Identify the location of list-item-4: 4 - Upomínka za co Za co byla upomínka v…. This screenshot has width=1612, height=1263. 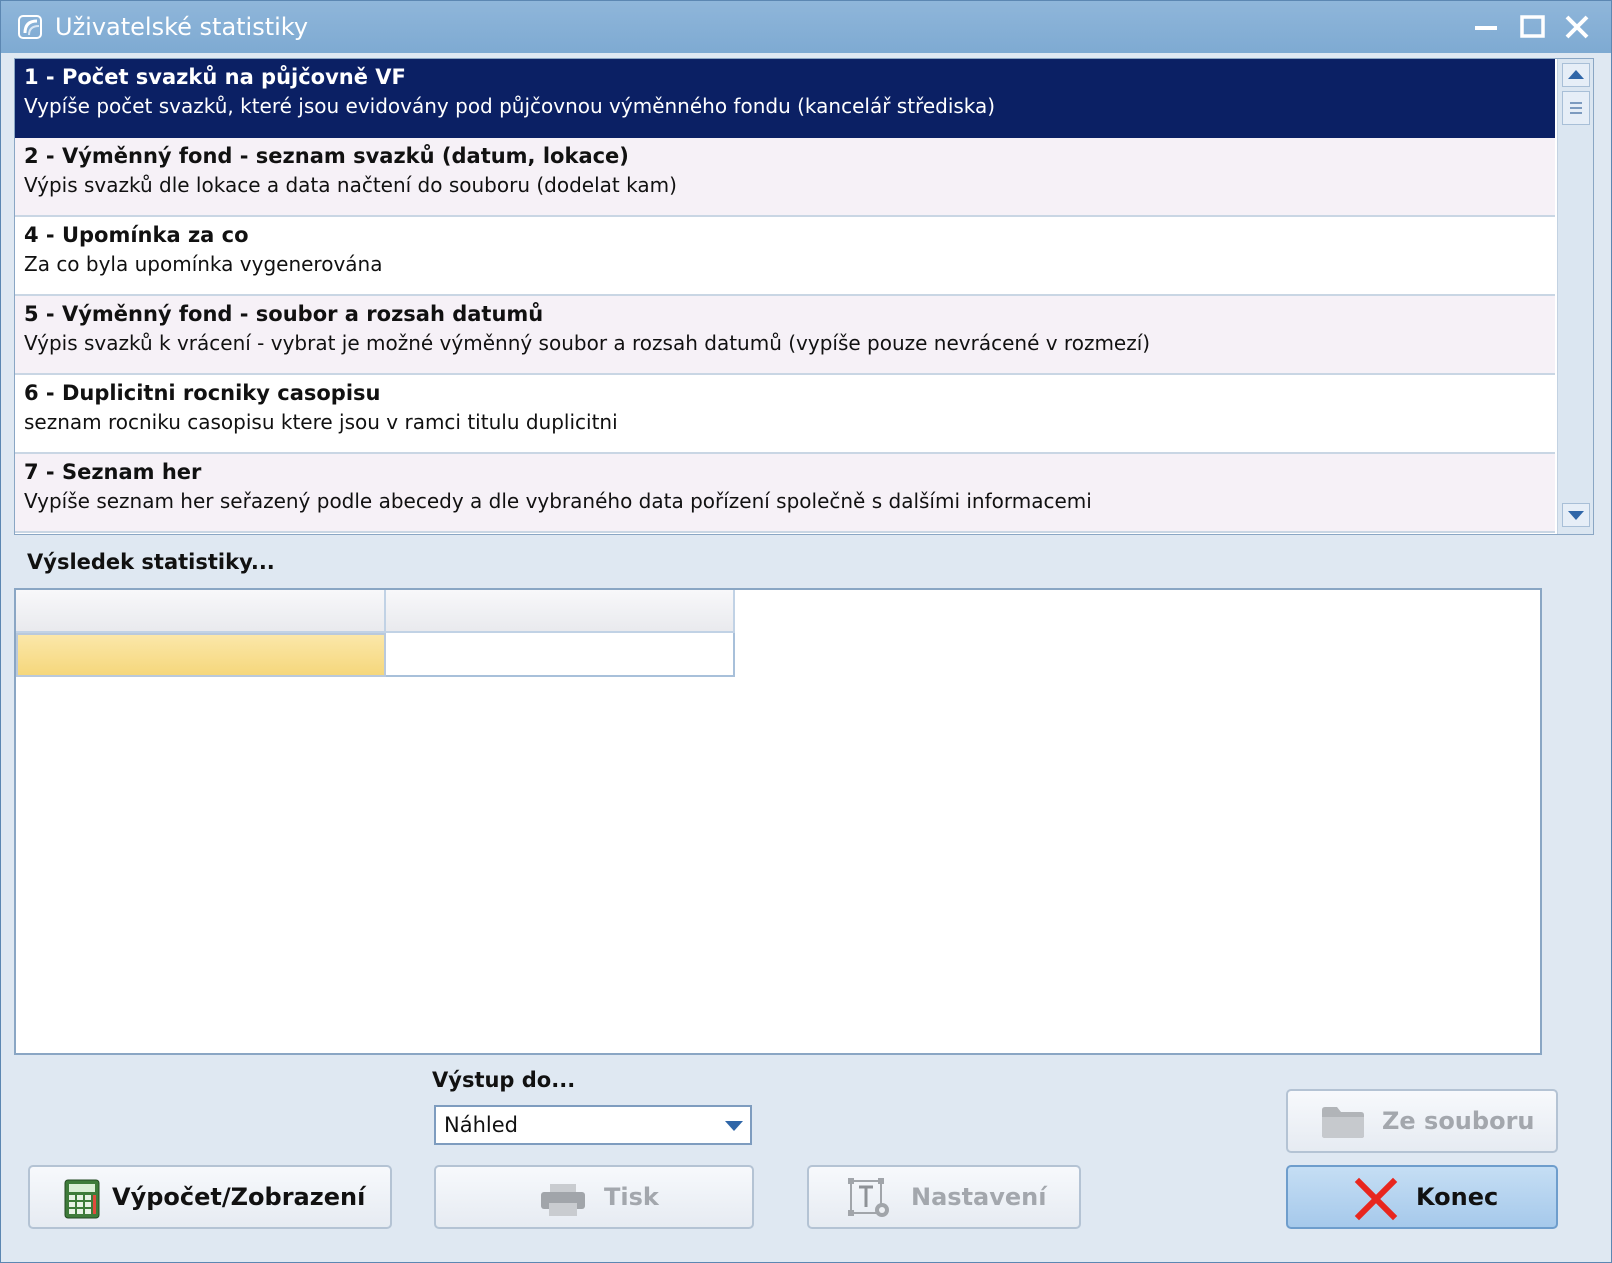
(785, 256).